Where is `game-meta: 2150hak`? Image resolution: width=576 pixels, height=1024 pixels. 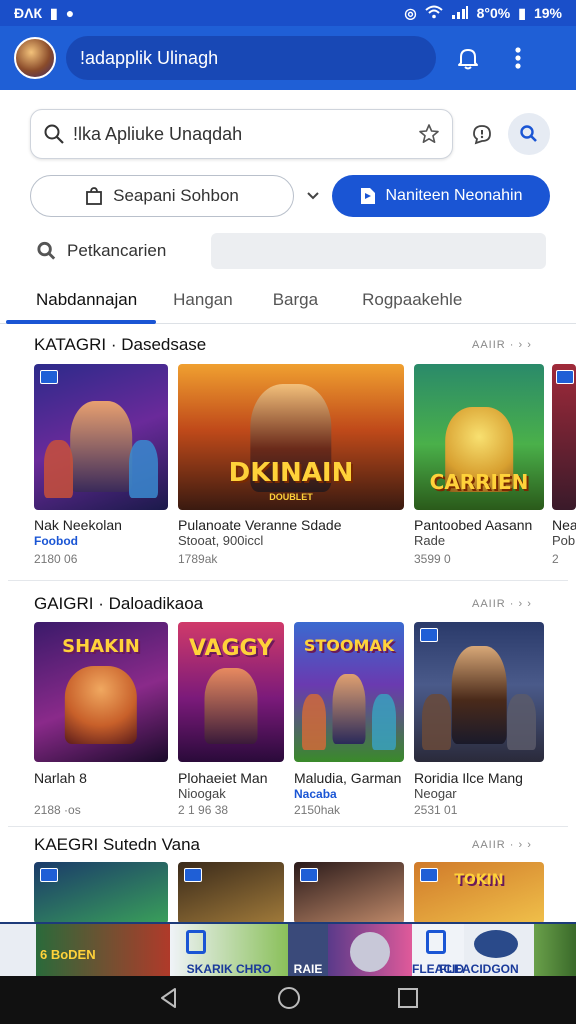 game-meta: 2150hak is located at coordinates (317, 810).